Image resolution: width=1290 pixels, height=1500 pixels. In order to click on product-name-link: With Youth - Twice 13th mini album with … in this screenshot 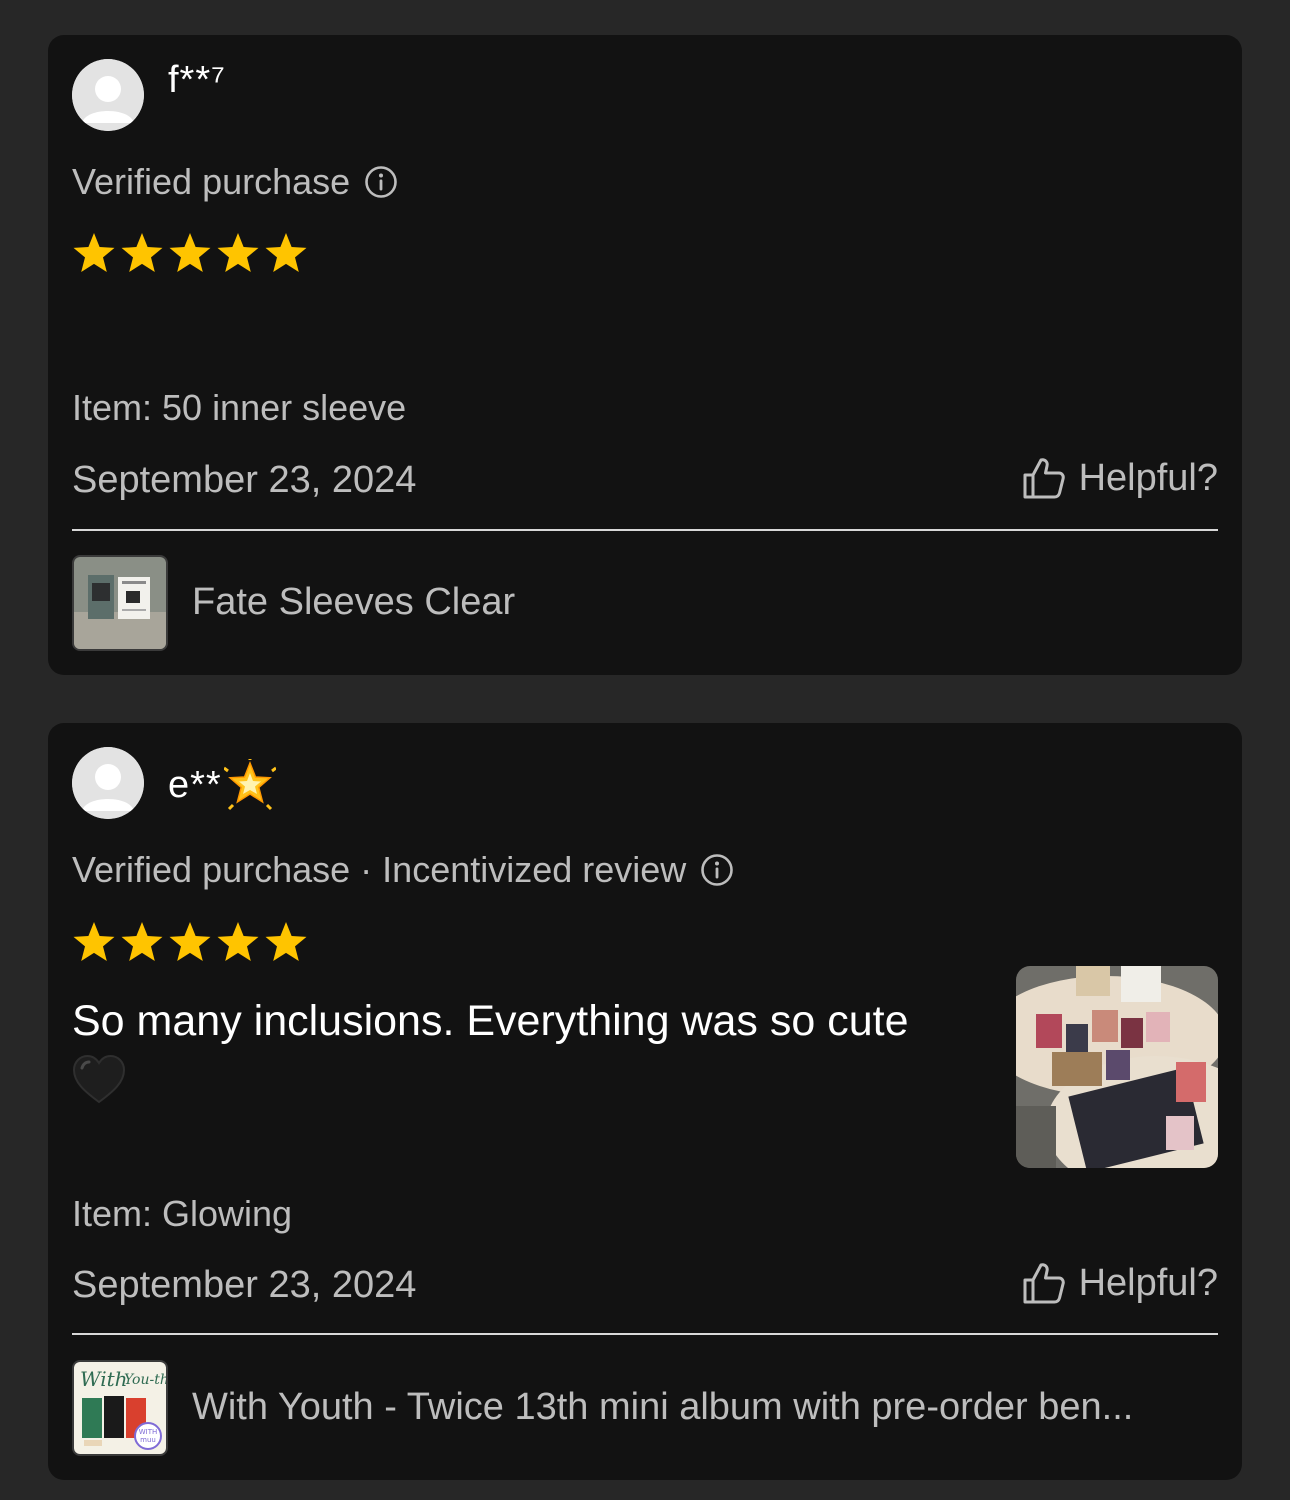, I will do `click(662, 1407)`.